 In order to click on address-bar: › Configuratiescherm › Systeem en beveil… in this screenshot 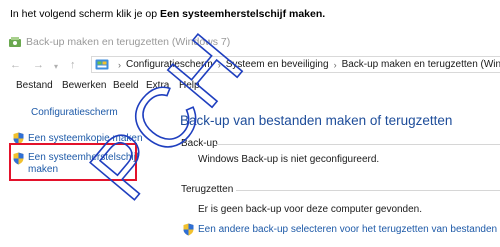, I will do `click(295, 64)`.